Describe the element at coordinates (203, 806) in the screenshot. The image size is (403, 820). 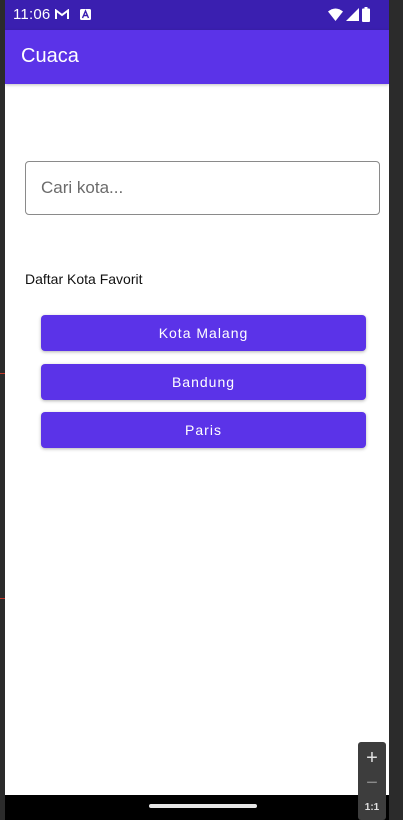
I see `home-gesture-handle` at that location.